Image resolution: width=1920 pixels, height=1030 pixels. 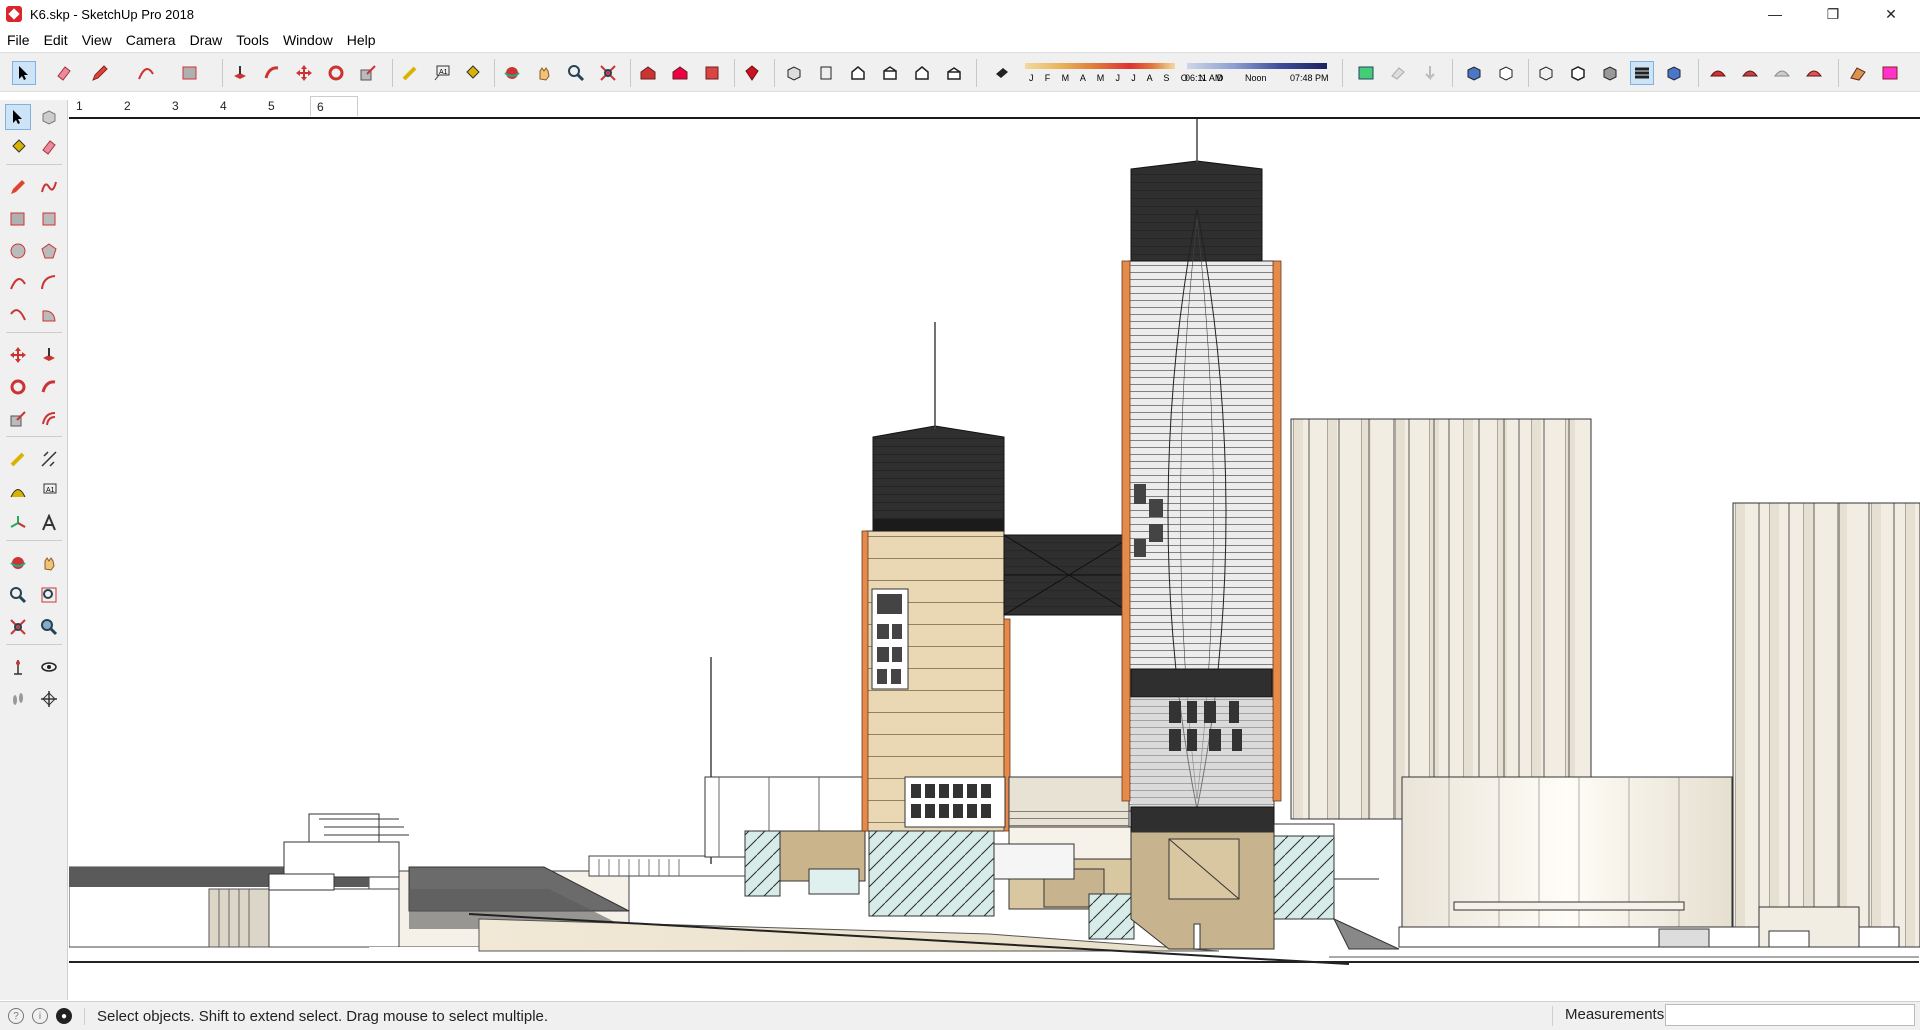 I want to click on axes-tool-icon, so click(x=18, y=523).